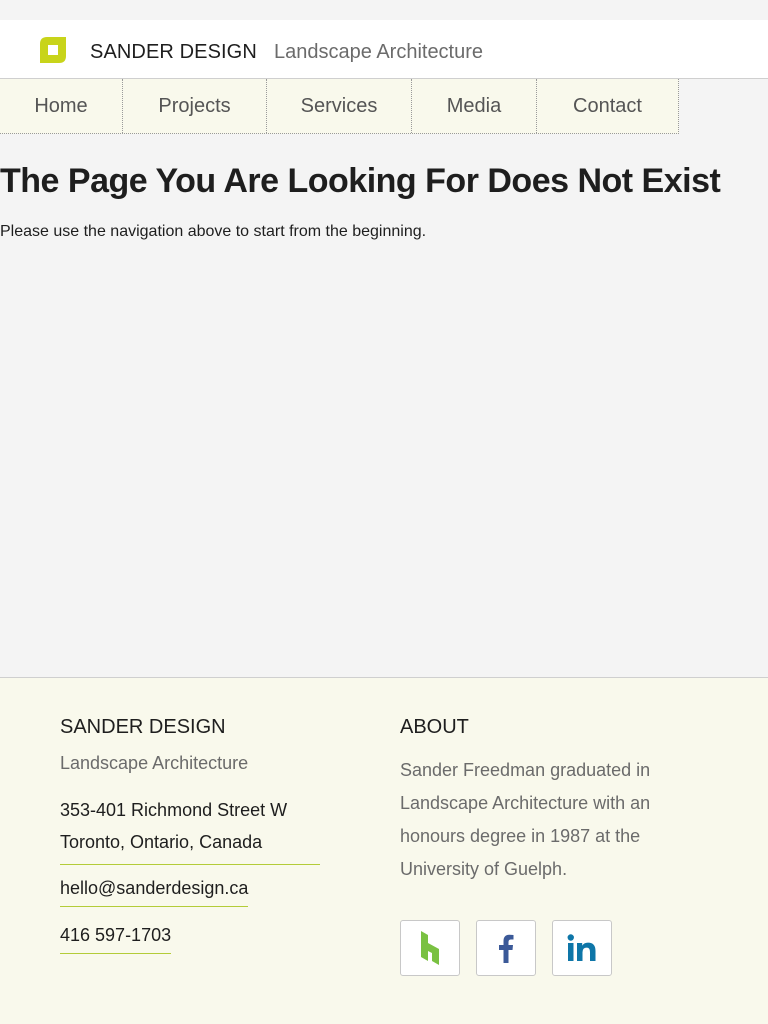 The width and height of the screenshot is (768, 1024). Describe the element at coordinates (607, 106) in the screenshot. I see `nav-item-contact: Contact` at that location.